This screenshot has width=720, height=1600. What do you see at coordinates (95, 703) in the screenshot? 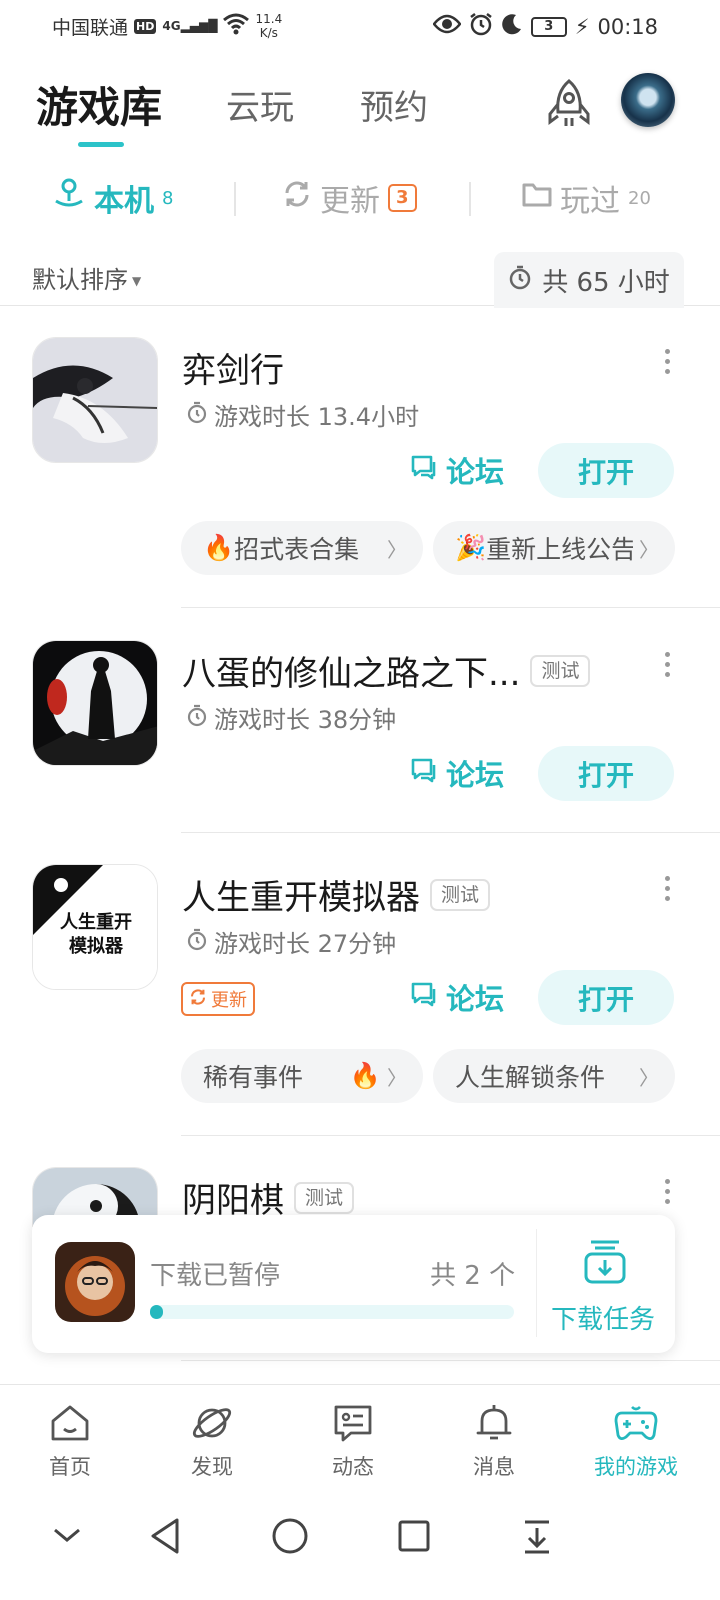
I see `game-icon-badan` at bounding box center [95, 703].